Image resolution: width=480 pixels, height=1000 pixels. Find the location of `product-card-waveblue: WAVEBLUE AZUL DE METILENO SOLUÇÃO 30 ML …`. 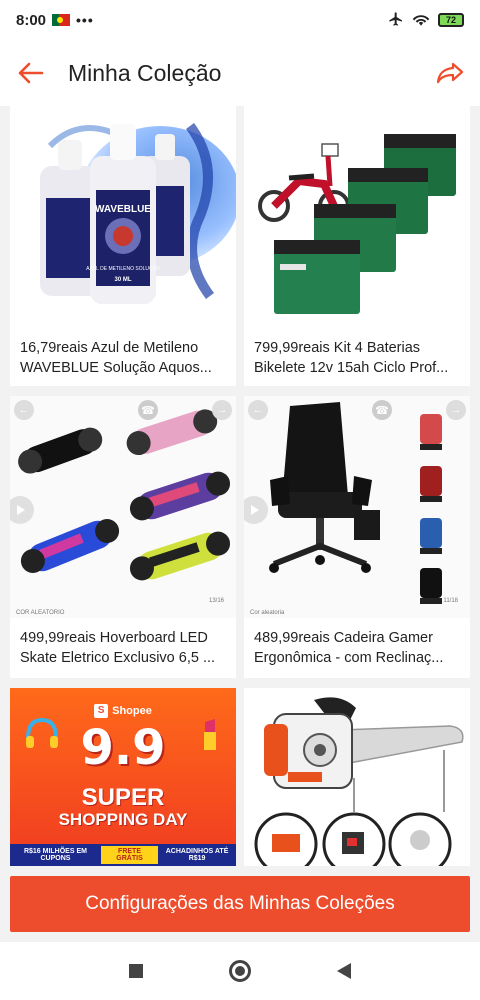

product-card-waveblue: WAVEBLUE AZUL DE METILENO SOLUÇÃO 30 ML … is located at coordinates (123, 246).